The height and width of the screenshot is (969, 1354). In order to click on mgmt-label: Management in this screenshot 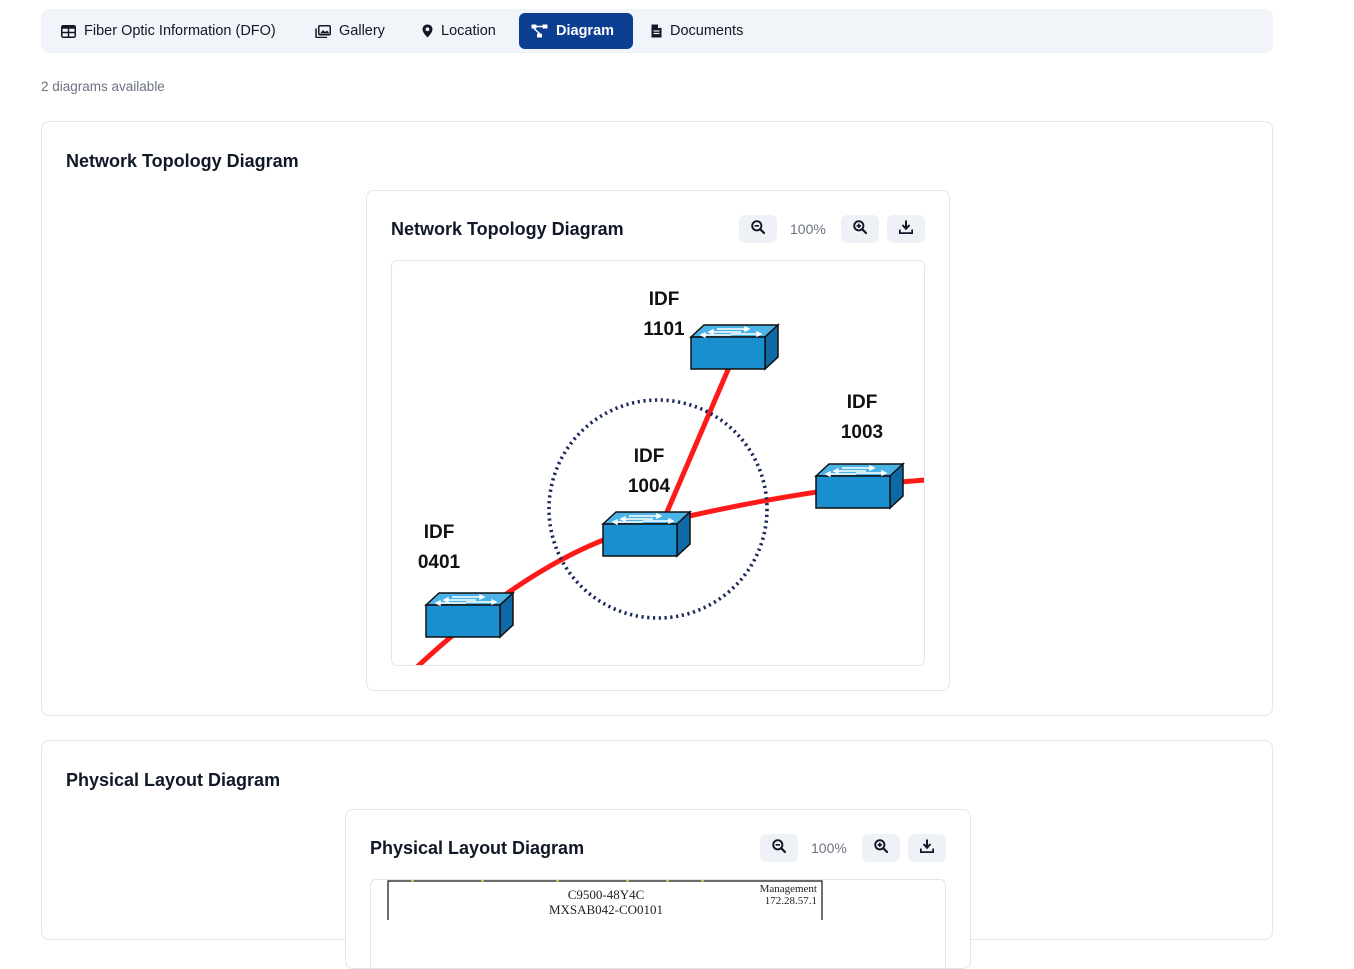, I will do `click(788, 889)`.